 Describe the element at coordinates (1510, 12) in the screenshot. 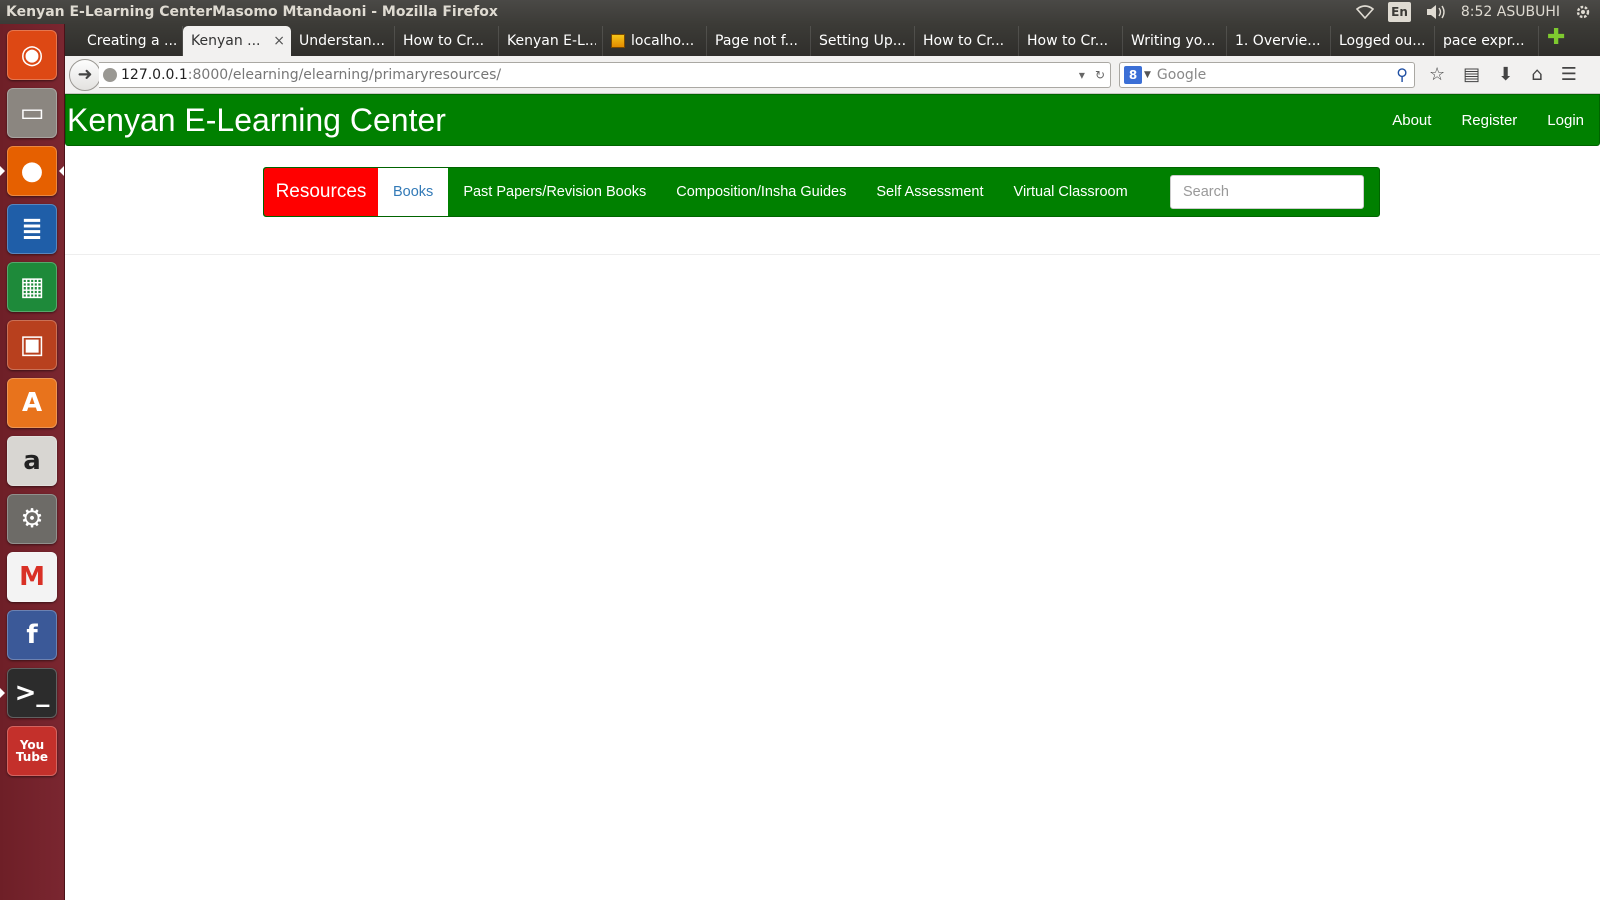

I see `clock: 8:52 ASUBUHI` at that location.